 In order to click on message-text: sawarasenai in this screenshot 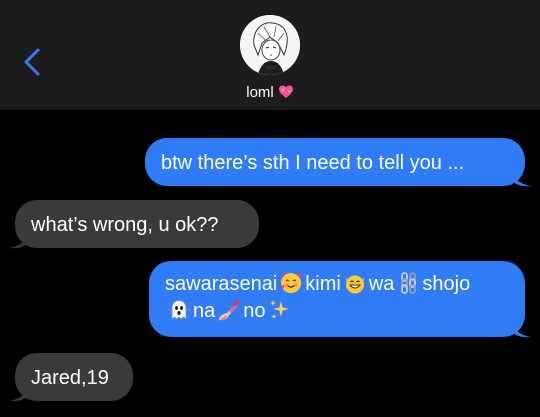, I will do `click(221, 284)`.